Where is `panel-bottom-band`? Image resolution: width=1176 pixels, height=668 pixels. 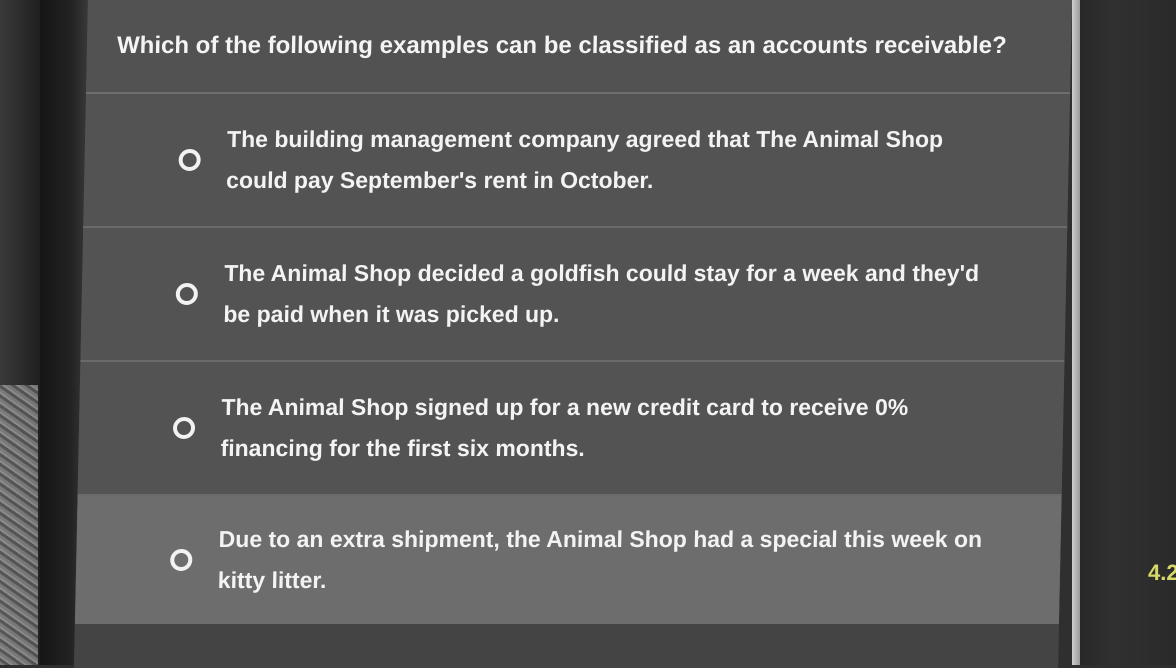 panel-bottom-band is located at coordinates (566, 646).